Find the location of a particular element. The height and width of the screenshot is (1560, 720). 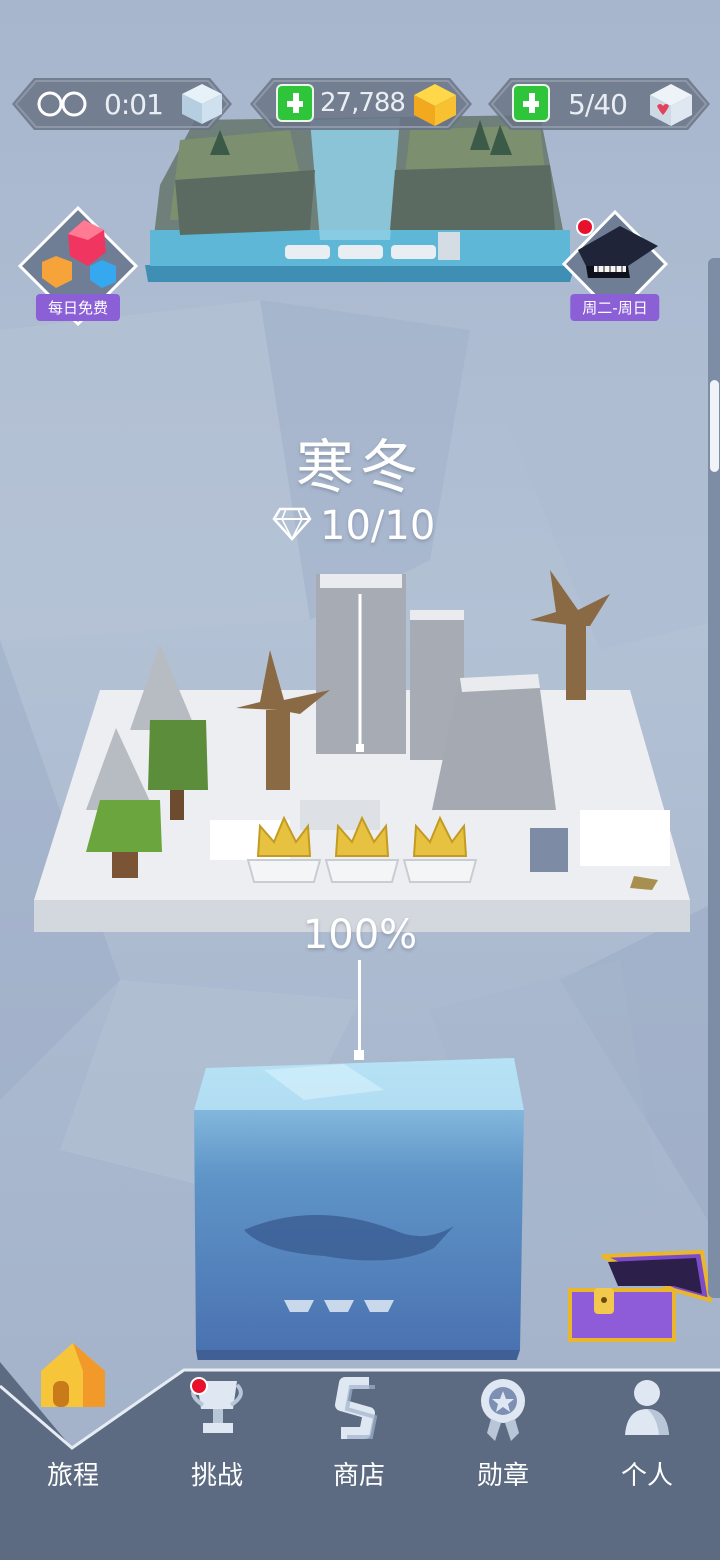

level-progress: 100% is located at coordinates (360, 935).